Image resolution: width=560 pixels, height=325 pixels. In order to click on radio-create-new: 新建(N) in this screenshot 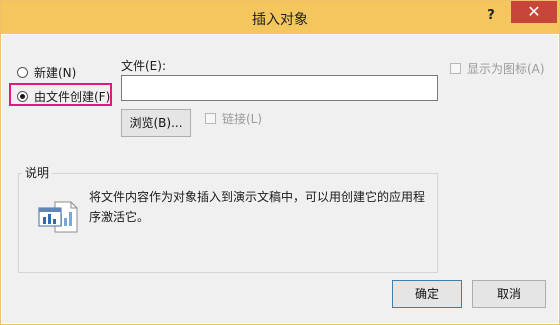, I will do `click(46, 72)`.